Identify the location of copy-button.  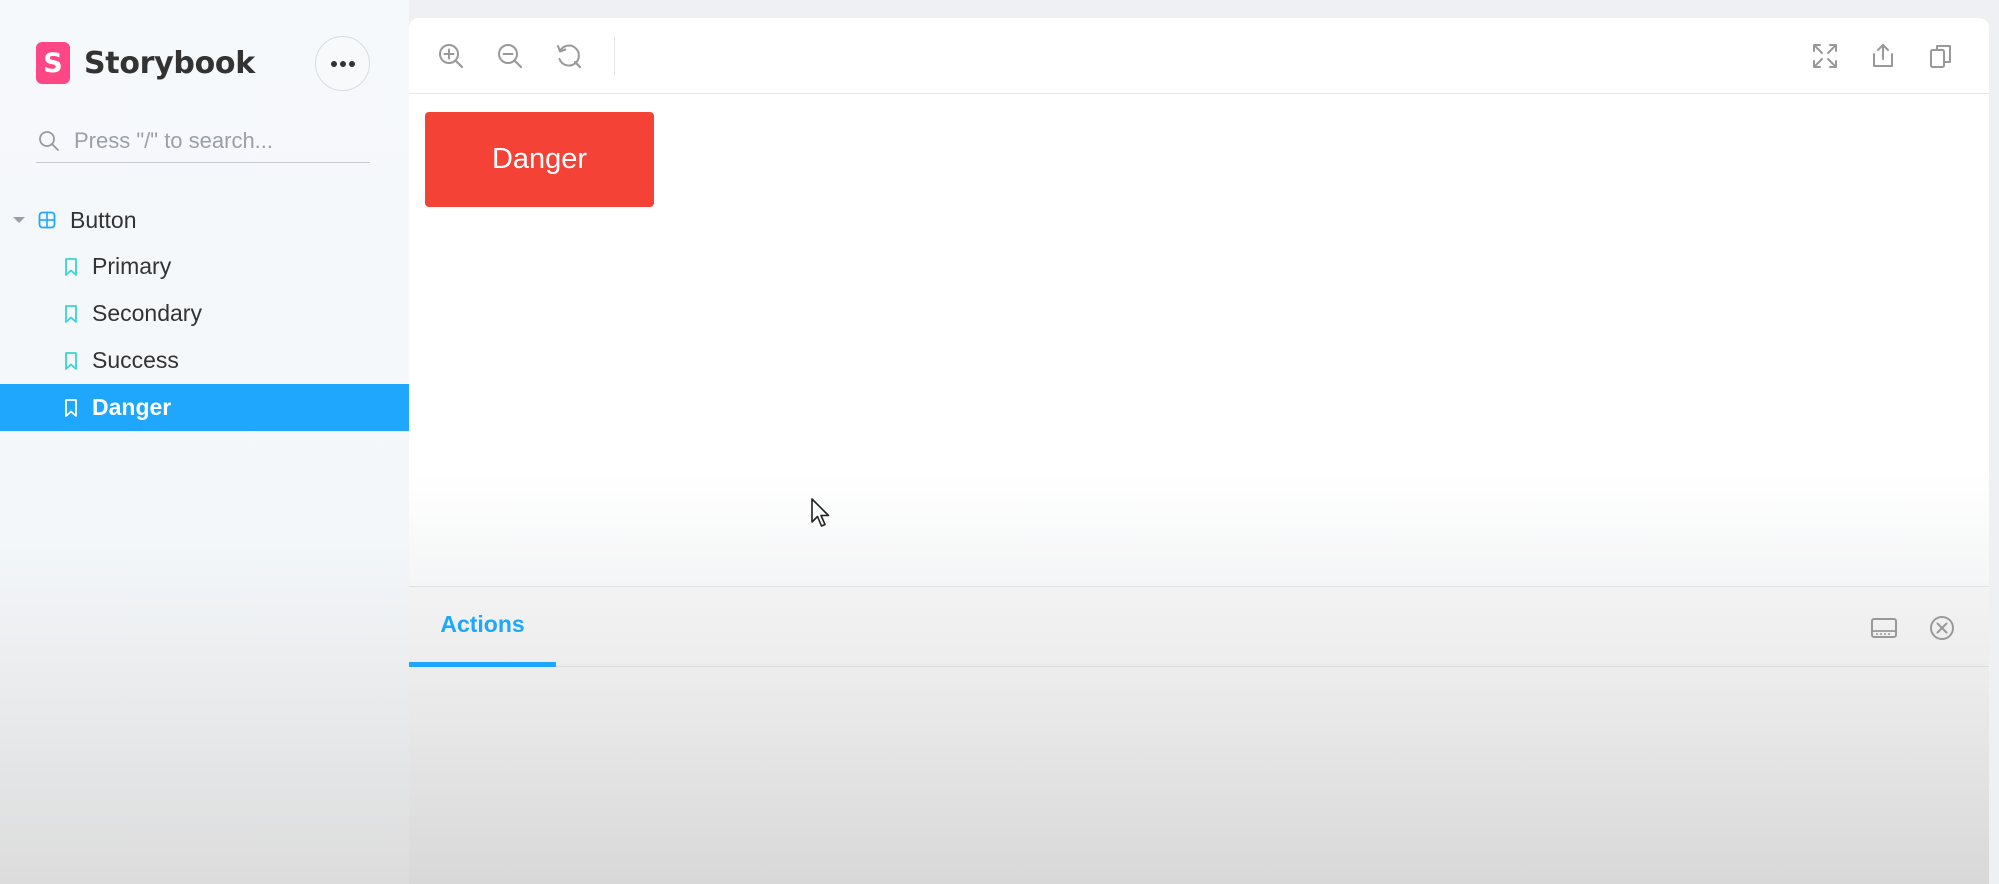
(1941, 56).